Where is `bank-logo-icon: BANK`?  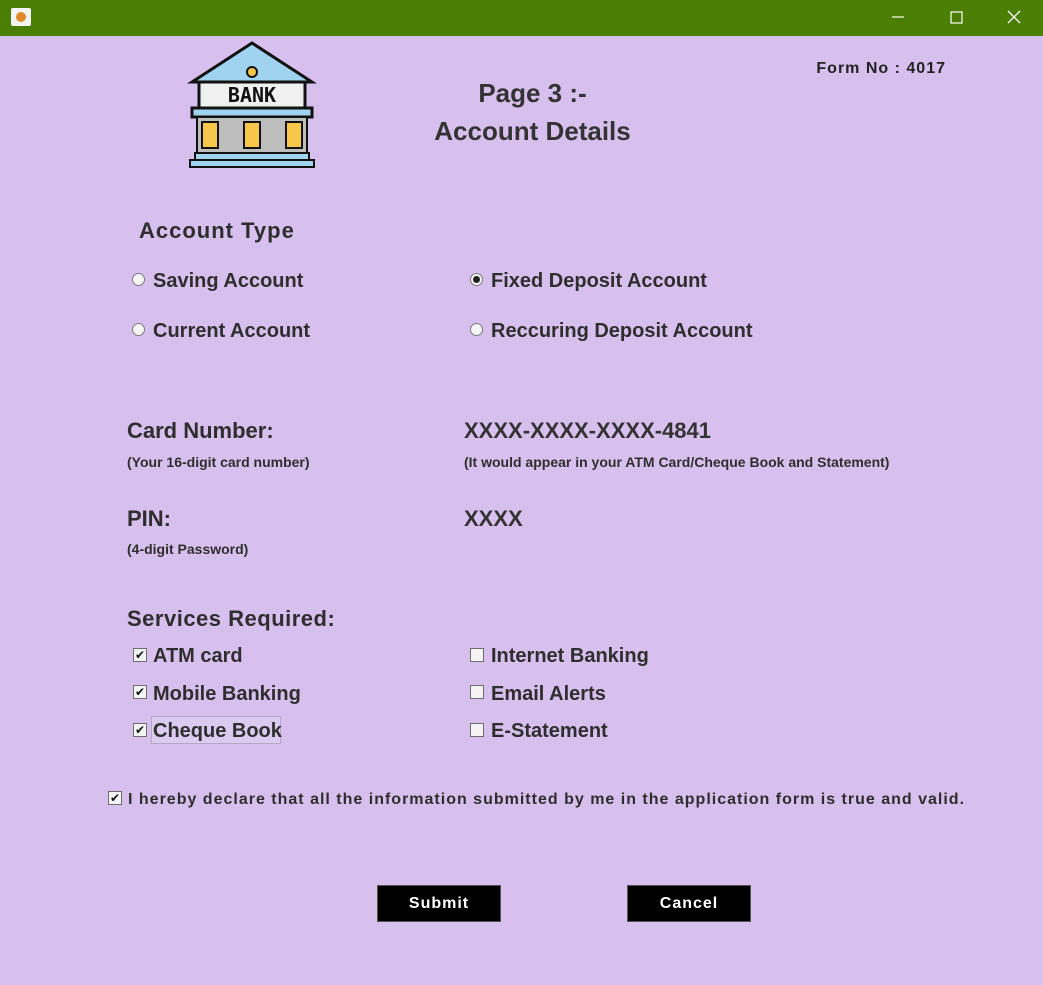
bank-logo-icon: BANK is located at coordinates (252, 104).